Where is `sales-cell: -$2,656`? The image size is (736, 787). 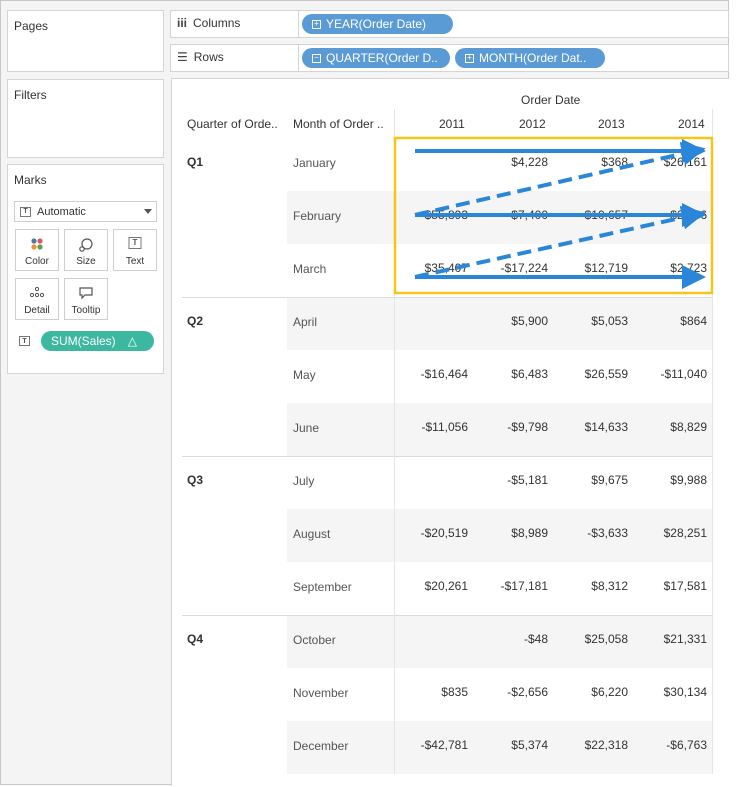
sales-cell: -$2,656 is located at coordinates (510, 692).